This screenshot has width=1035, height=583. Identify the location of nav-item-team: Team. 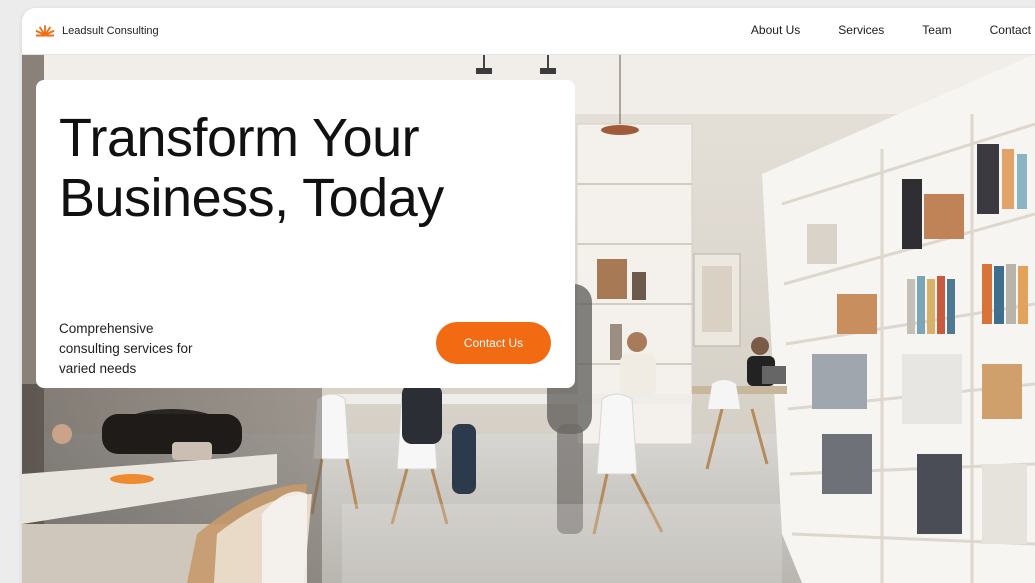
(936, 30).